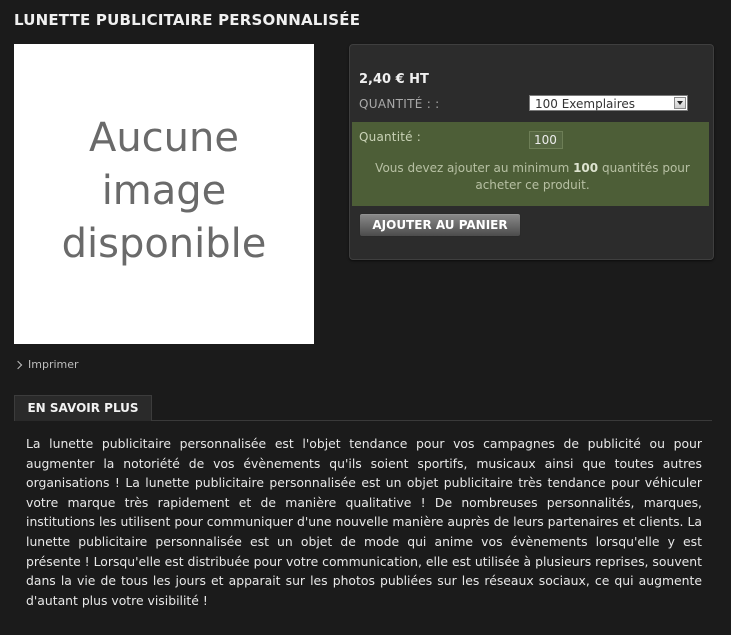 This screenshot has width=731, height=635. I want to click on min-msg-before: Vous devez ajouter au minimum, so click(474, 168).